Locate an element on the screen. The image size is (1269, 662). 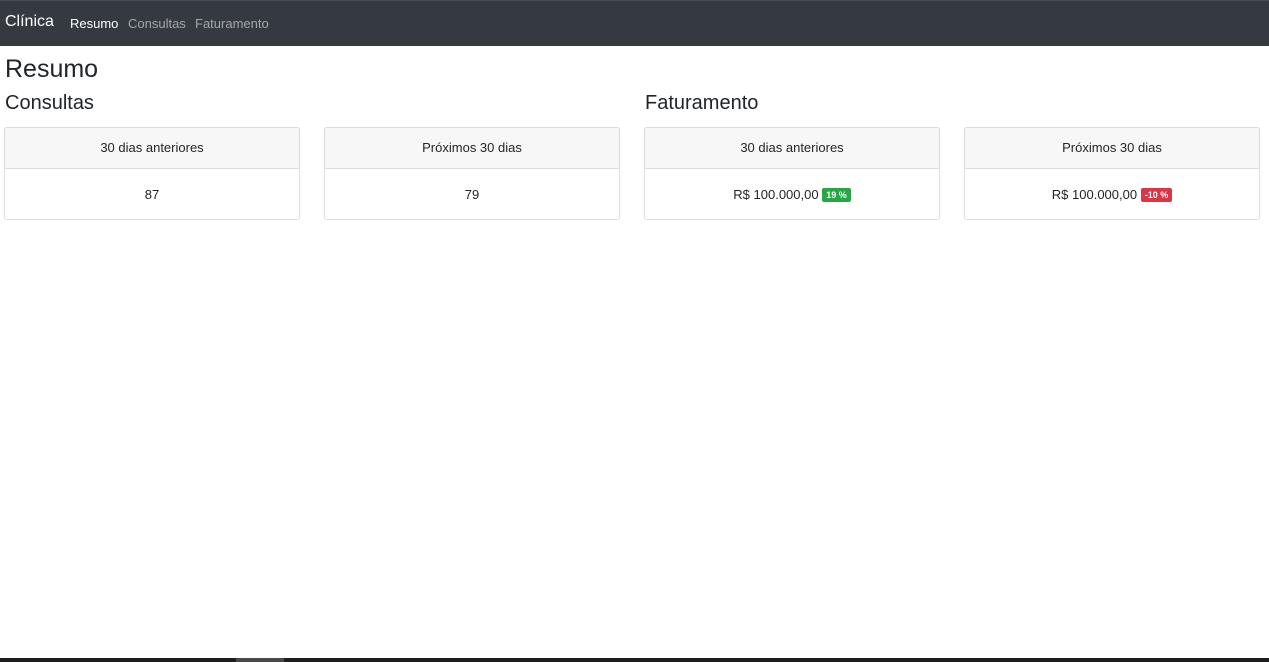
taskbar is located at coordinates (634, 660).